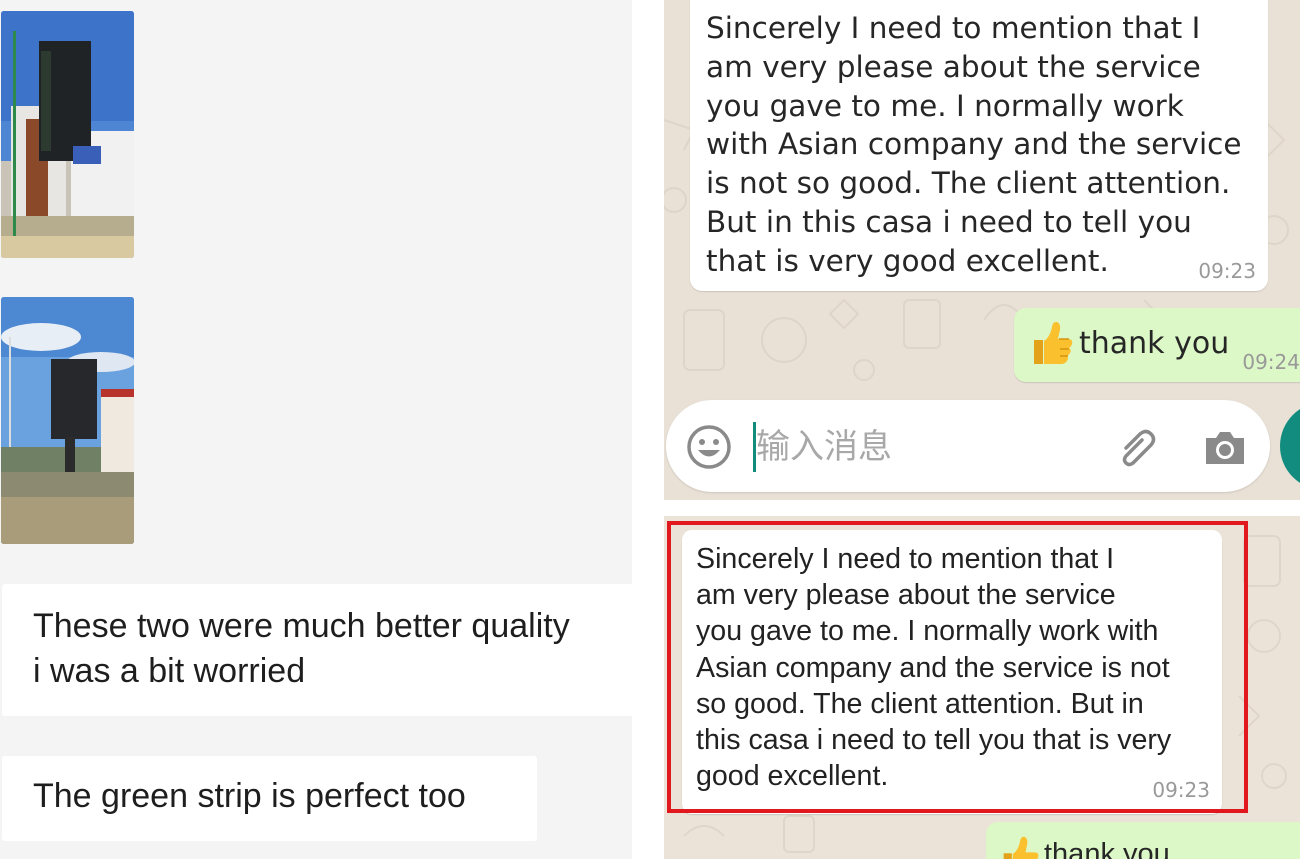  I want to click on message-input, so click(921, 447).